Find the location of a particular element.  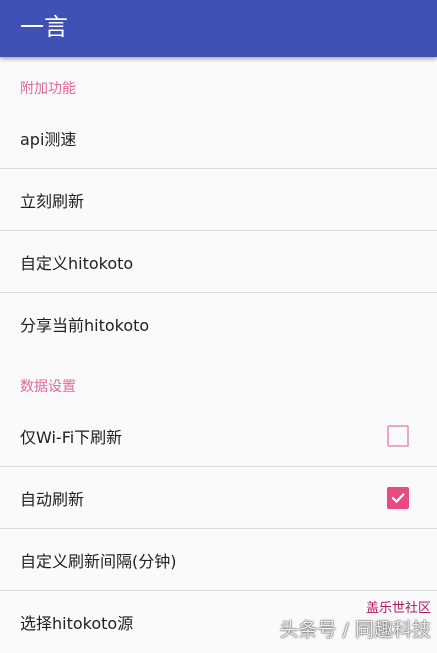

category-label: 数据设置 is located at coordinates (48, 387).